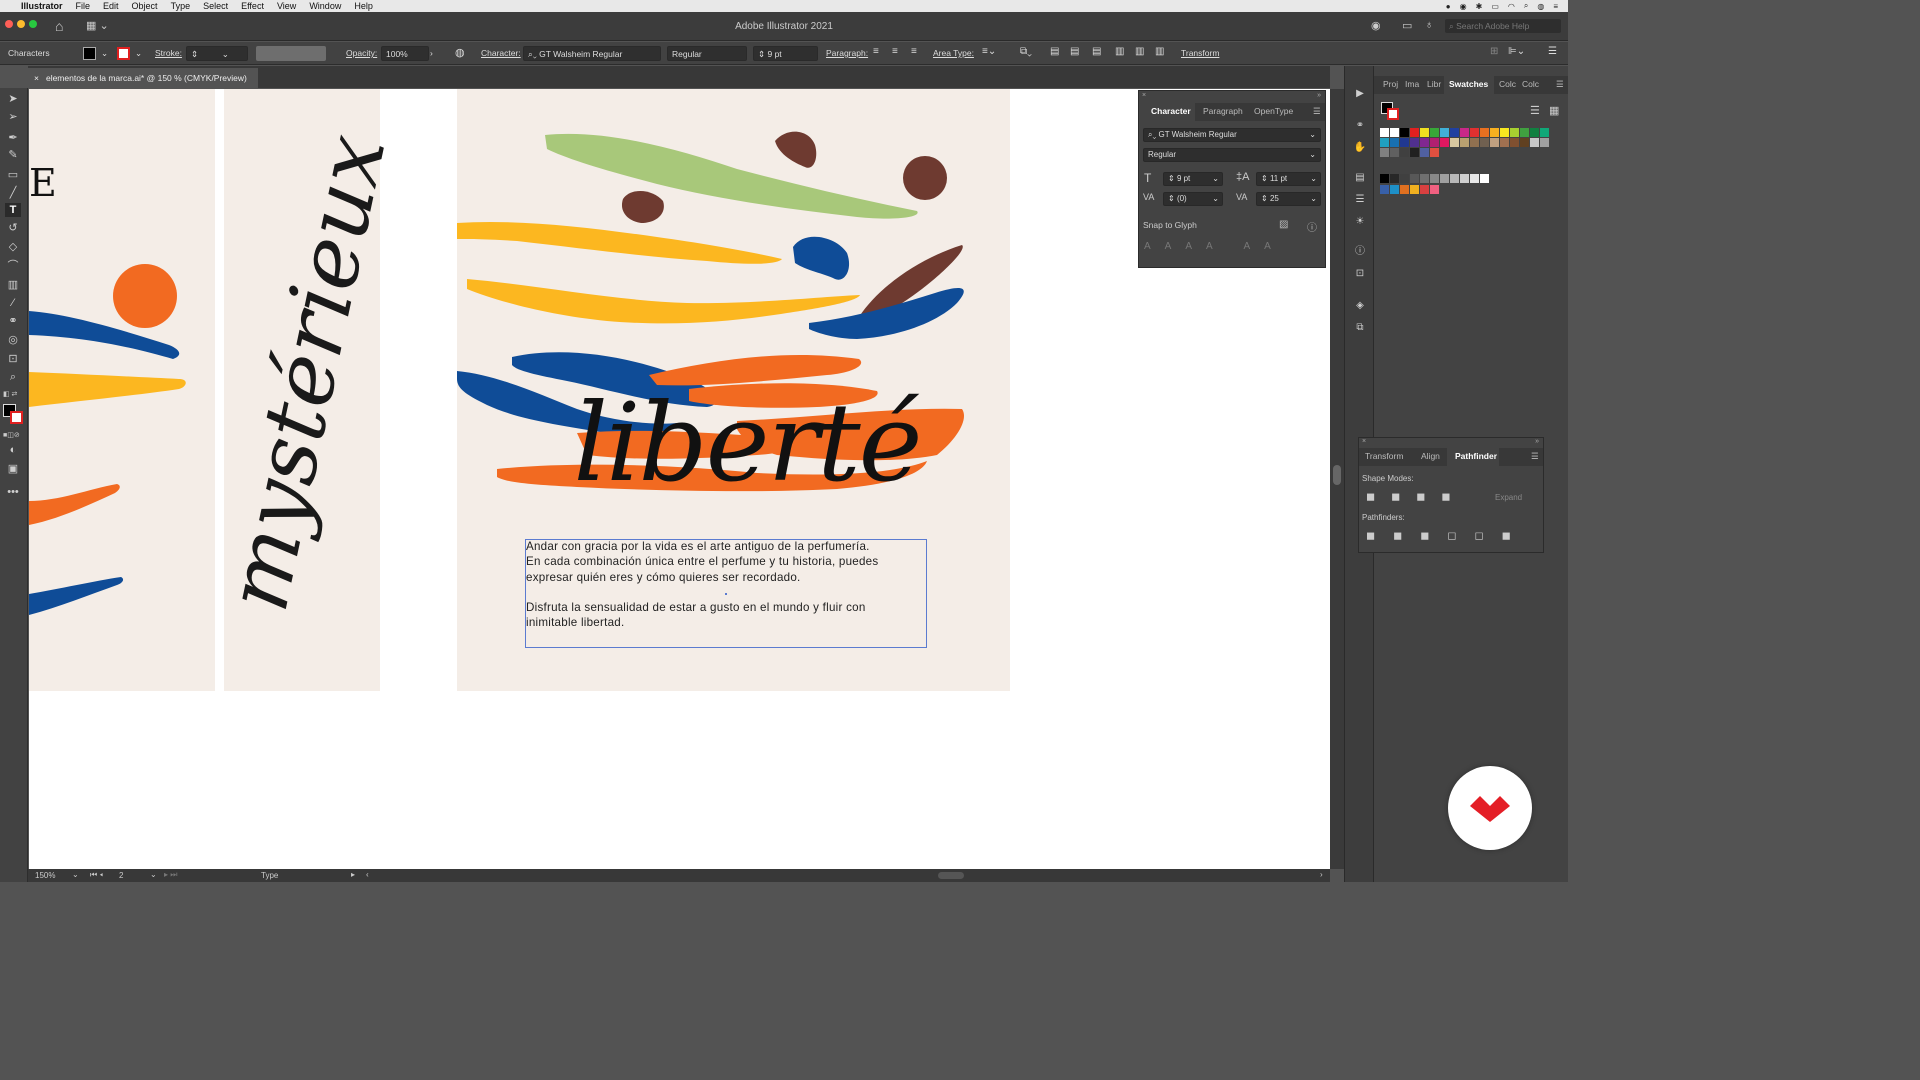 This screenshot has height=1080, width=1920. Describe the element at coordinates (1200, 53) in the screenshot. I see `transform-link: Transform` at that location.